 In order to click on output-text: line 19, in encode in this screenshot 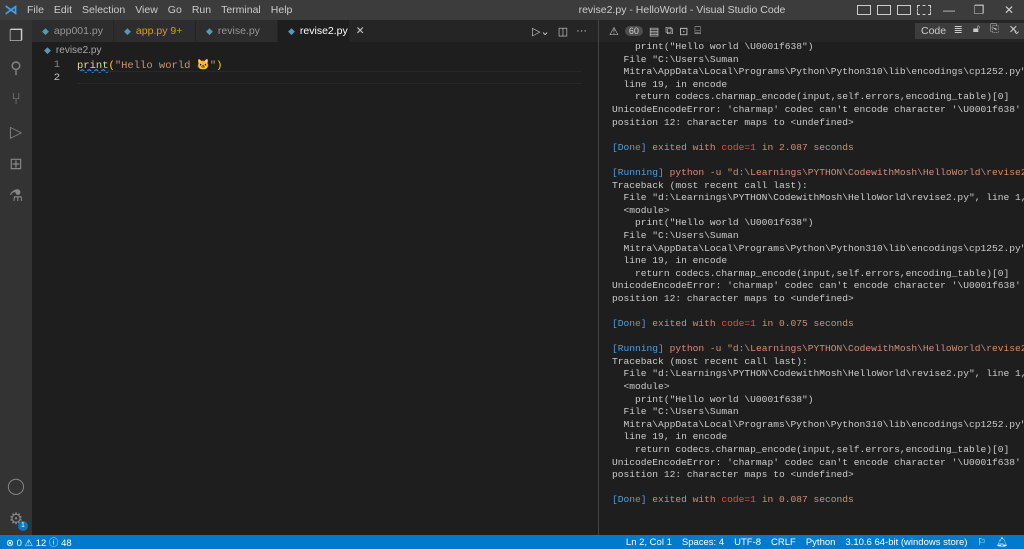, I will do `click(670, 437)`.